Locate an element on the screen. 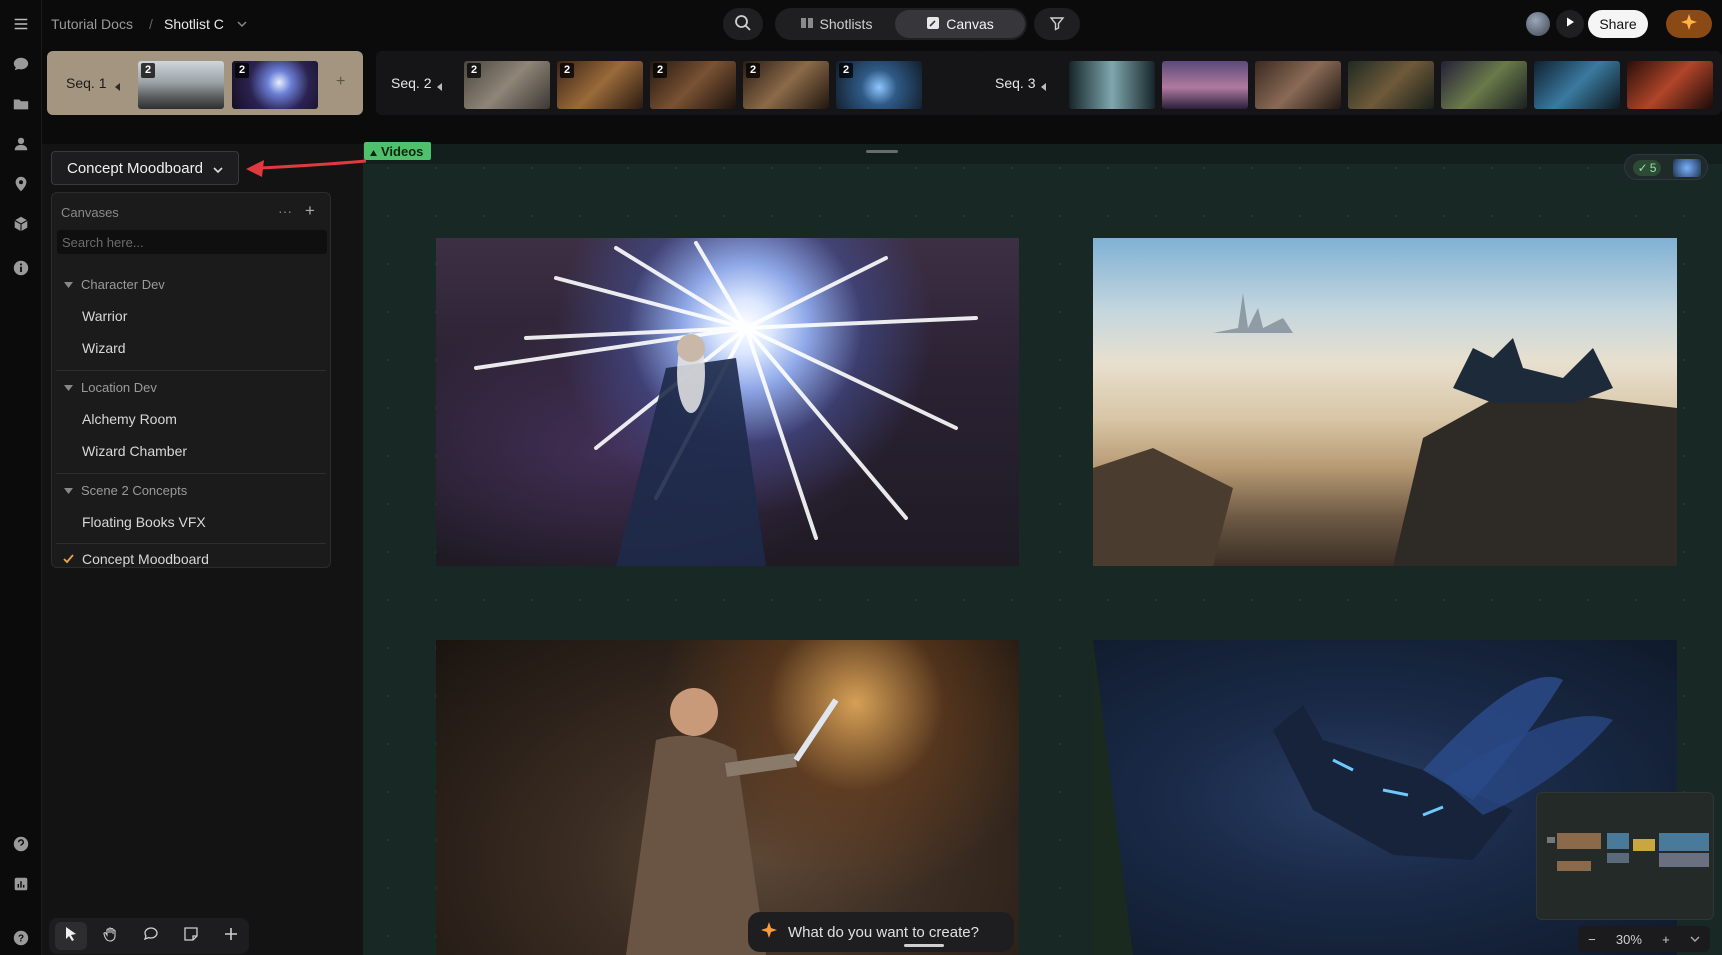  canvas-item-warrior: Warrior is located at coordinates (104, 316).